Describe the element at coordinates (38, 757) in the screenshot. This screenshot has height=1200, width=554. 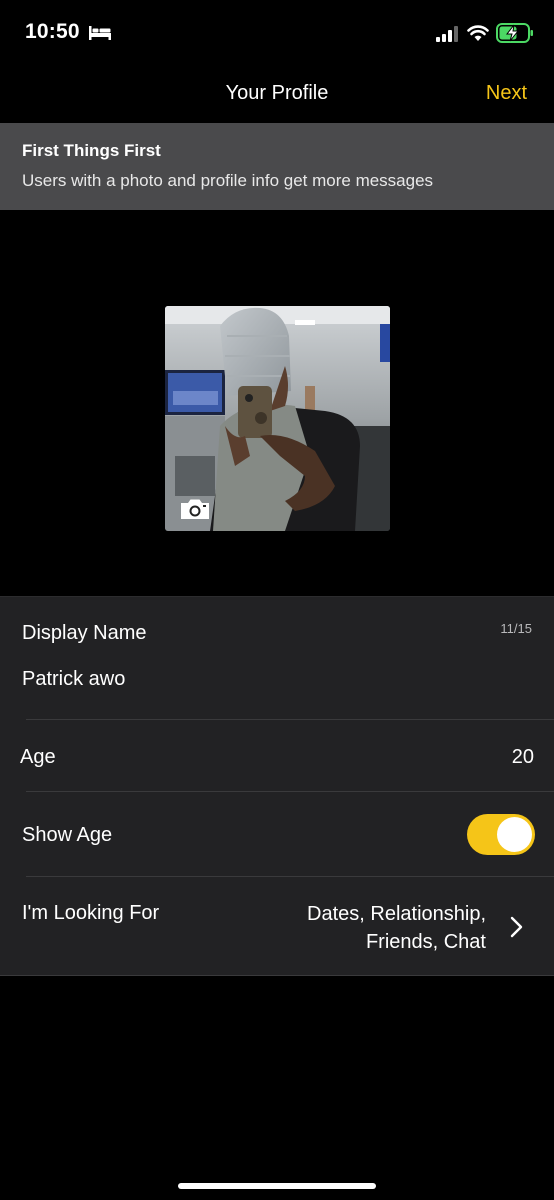
I see `age-label: Age` at that location.